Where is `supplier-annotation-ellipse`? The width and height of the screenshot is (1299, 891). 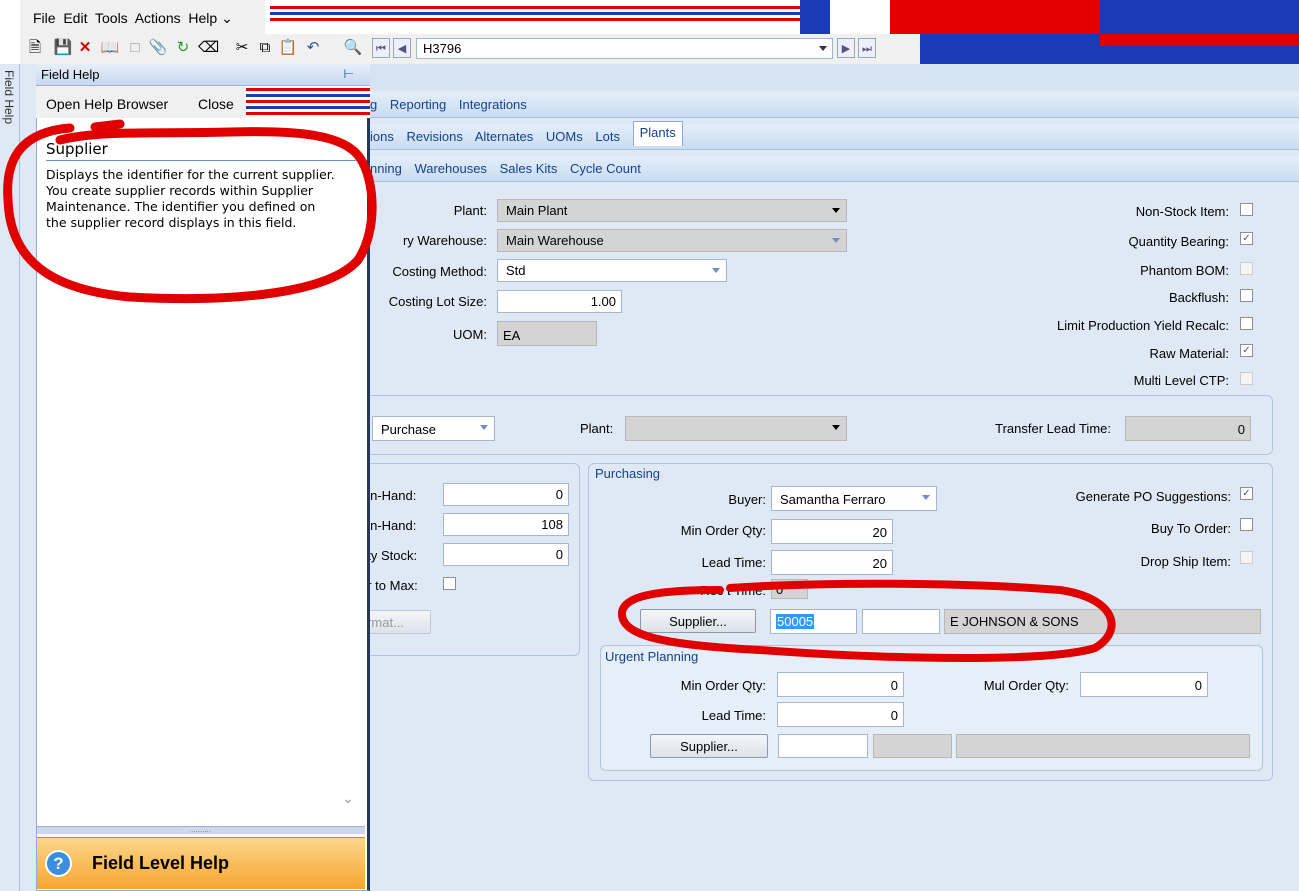 supplier-annotation-ellipse is located at coordinates (867, 620).